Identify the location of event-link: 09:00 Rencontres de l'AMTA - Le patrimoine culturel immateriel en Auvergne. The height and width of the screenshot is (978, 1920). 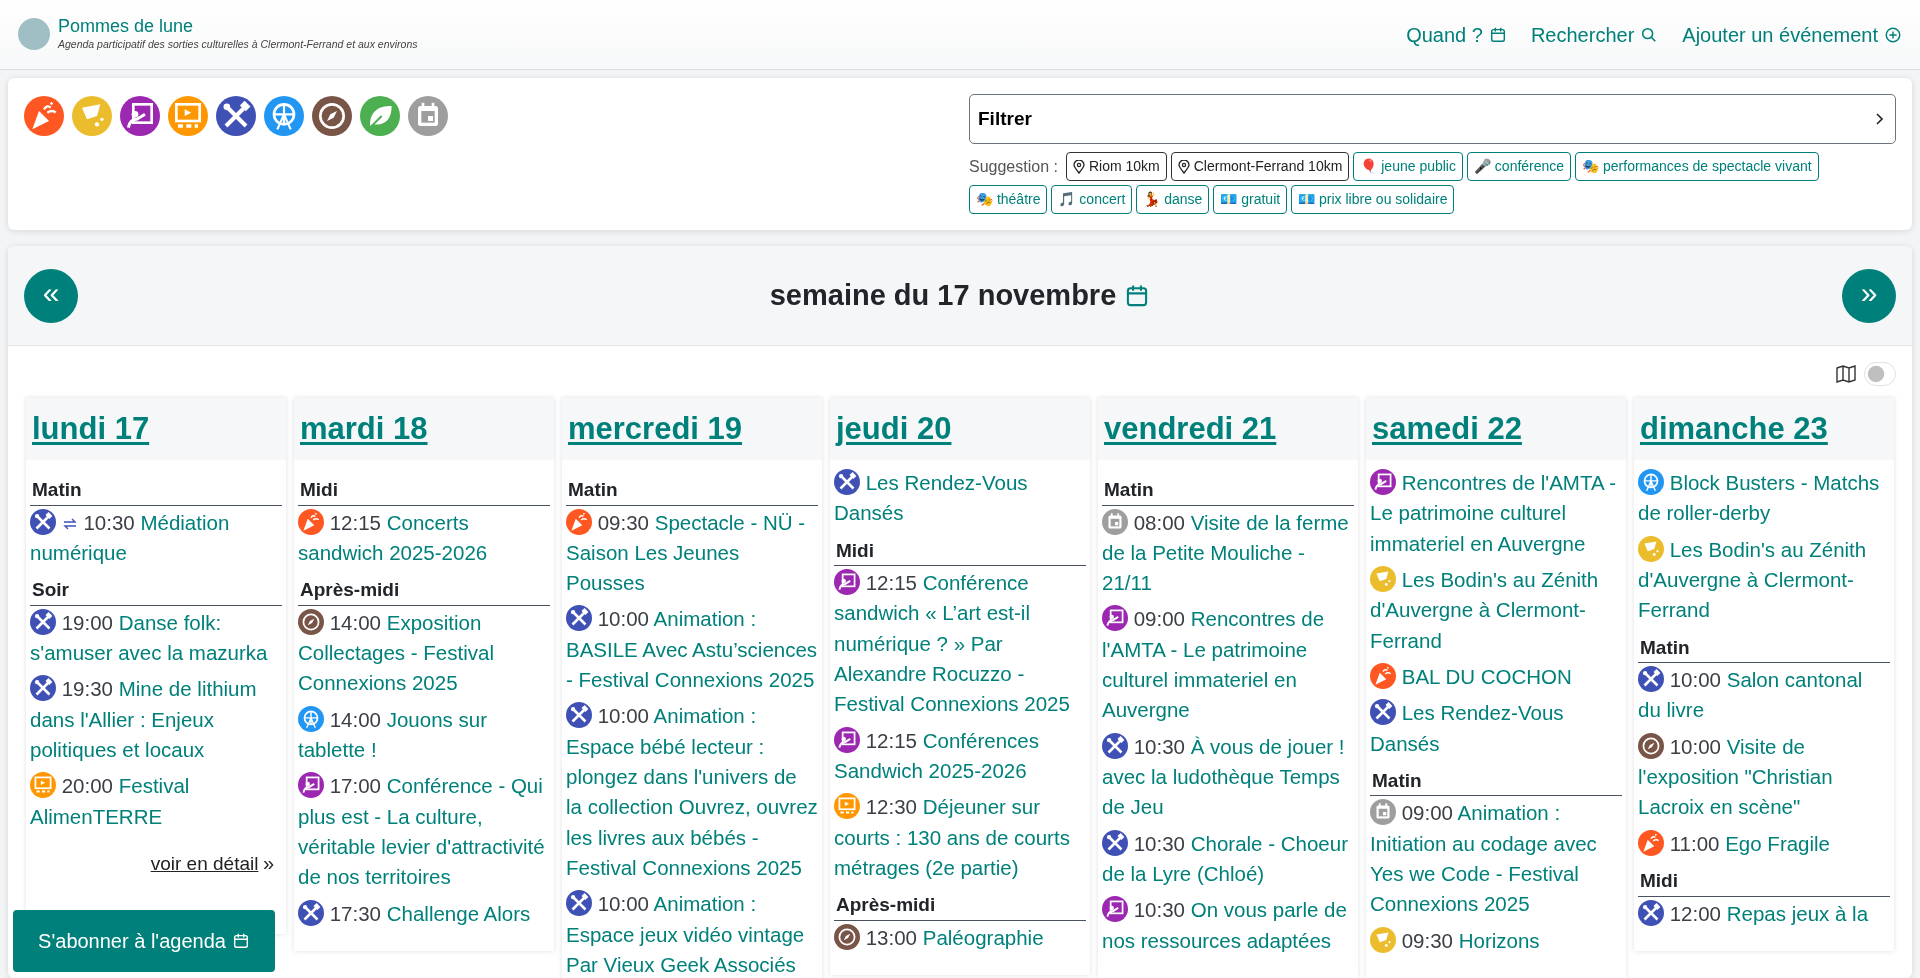
(1228, 665).